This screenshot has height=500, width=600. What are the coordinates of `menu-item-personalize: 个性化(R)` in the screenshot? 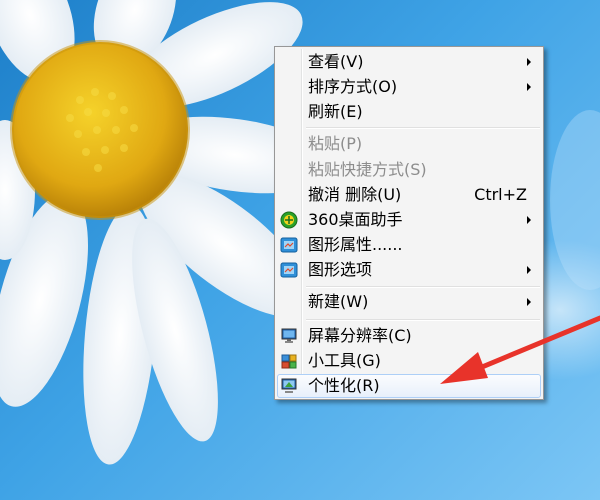 It's located at (409, 386).